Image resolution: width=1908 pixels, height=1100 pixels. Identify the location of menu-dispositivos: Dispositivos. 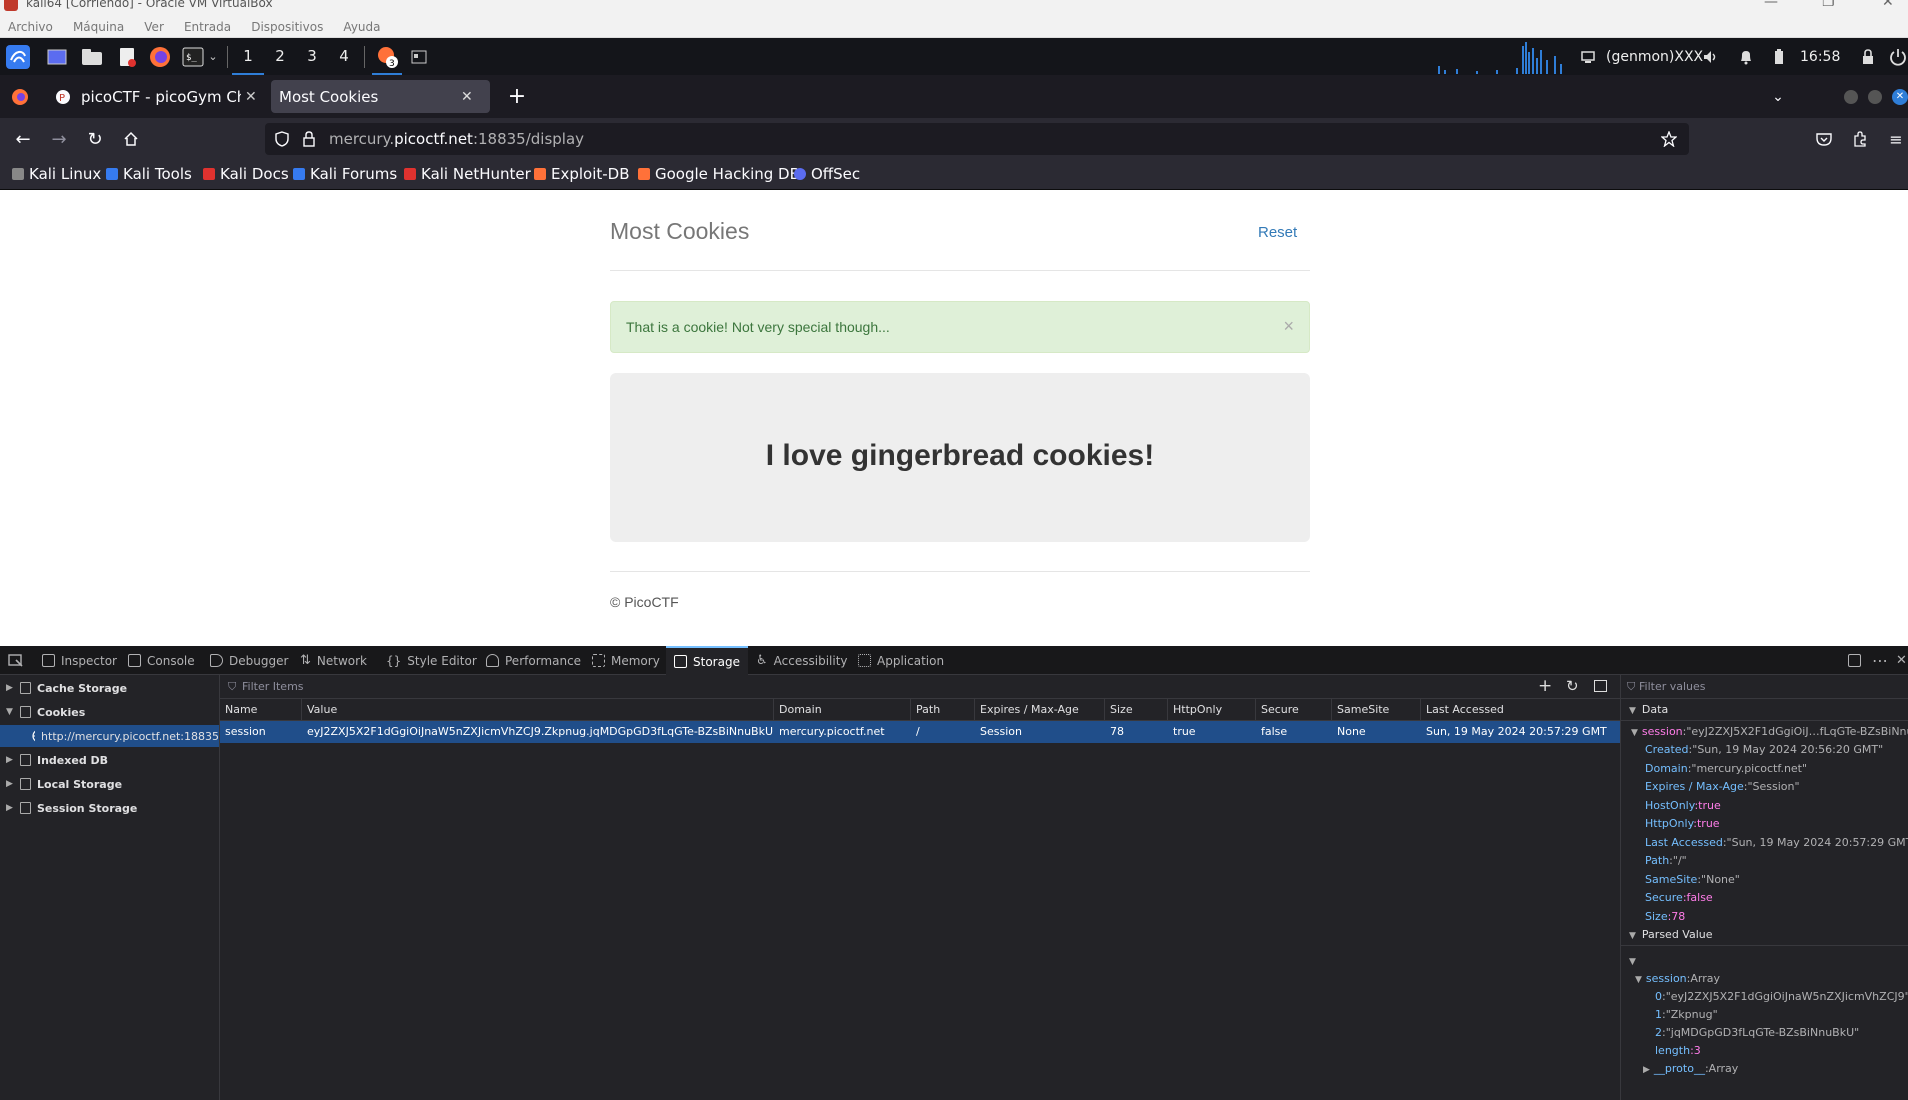
(286, 24).